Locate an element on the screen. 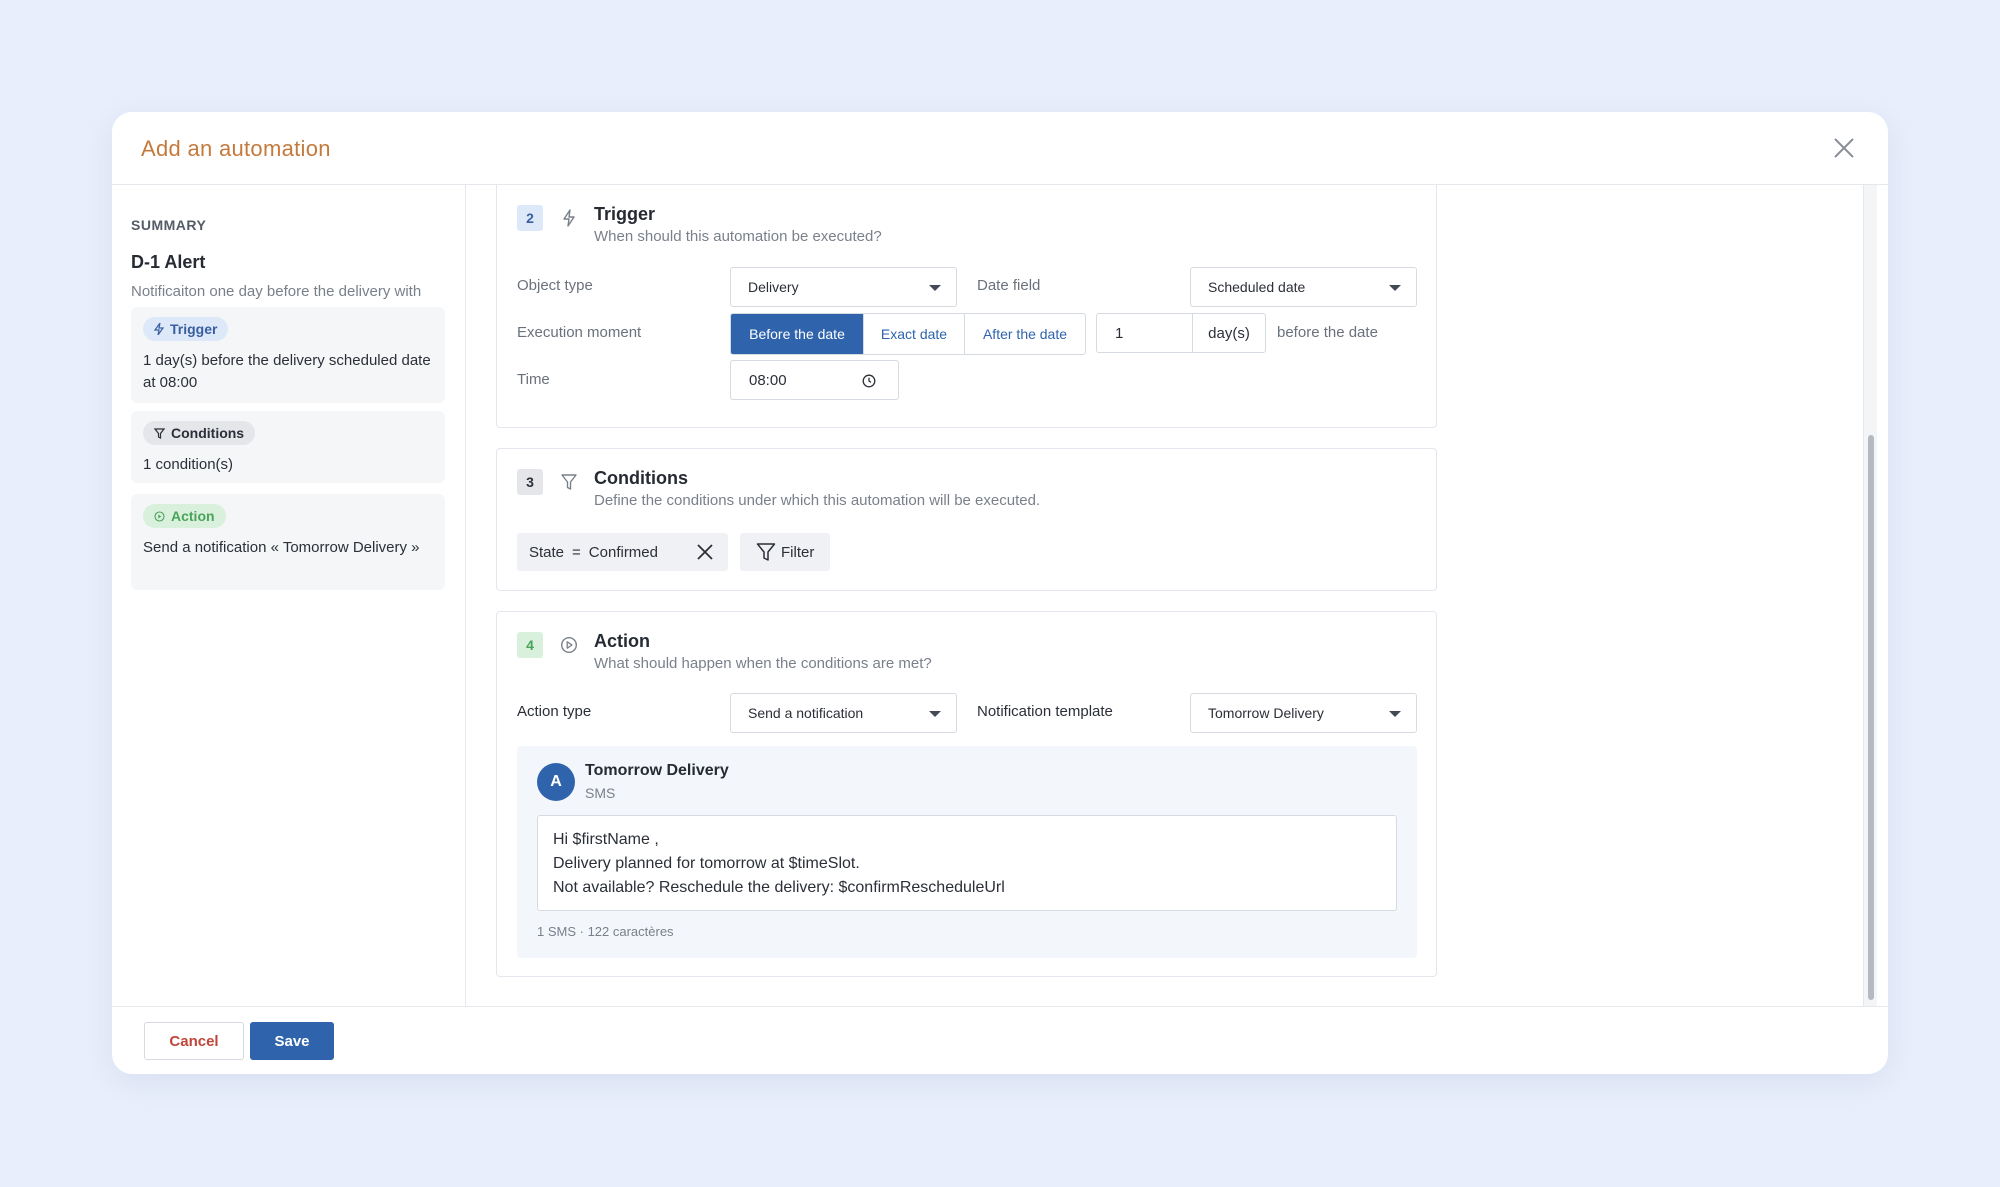 Image resolution: width=2000 pixels, height=1187 pixels. conditions-chip: Conditions is located at coordinates (199, 433).